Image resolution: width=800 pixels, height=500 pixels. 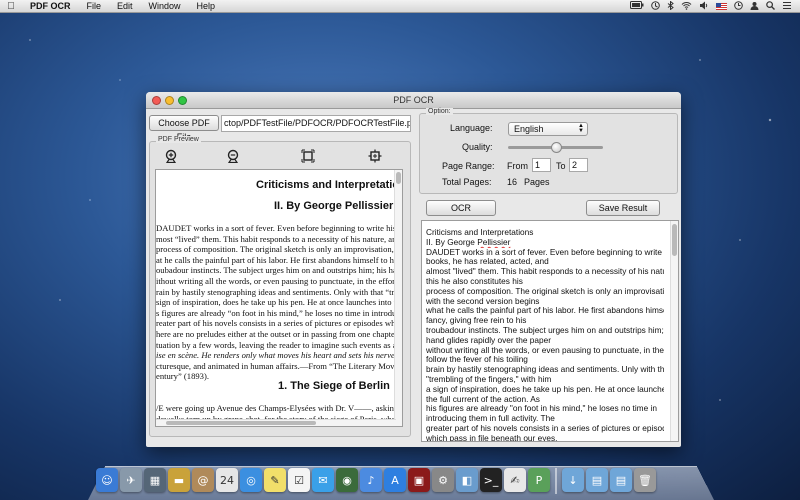 I want to click on menu-edit: Edit, so click(x=125, y=6).